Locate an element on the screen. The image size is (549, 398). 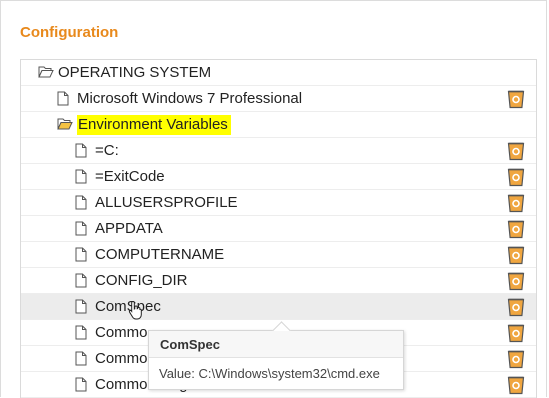
variable-row: CONFIG_DIR is located at coordinates (278, 281).